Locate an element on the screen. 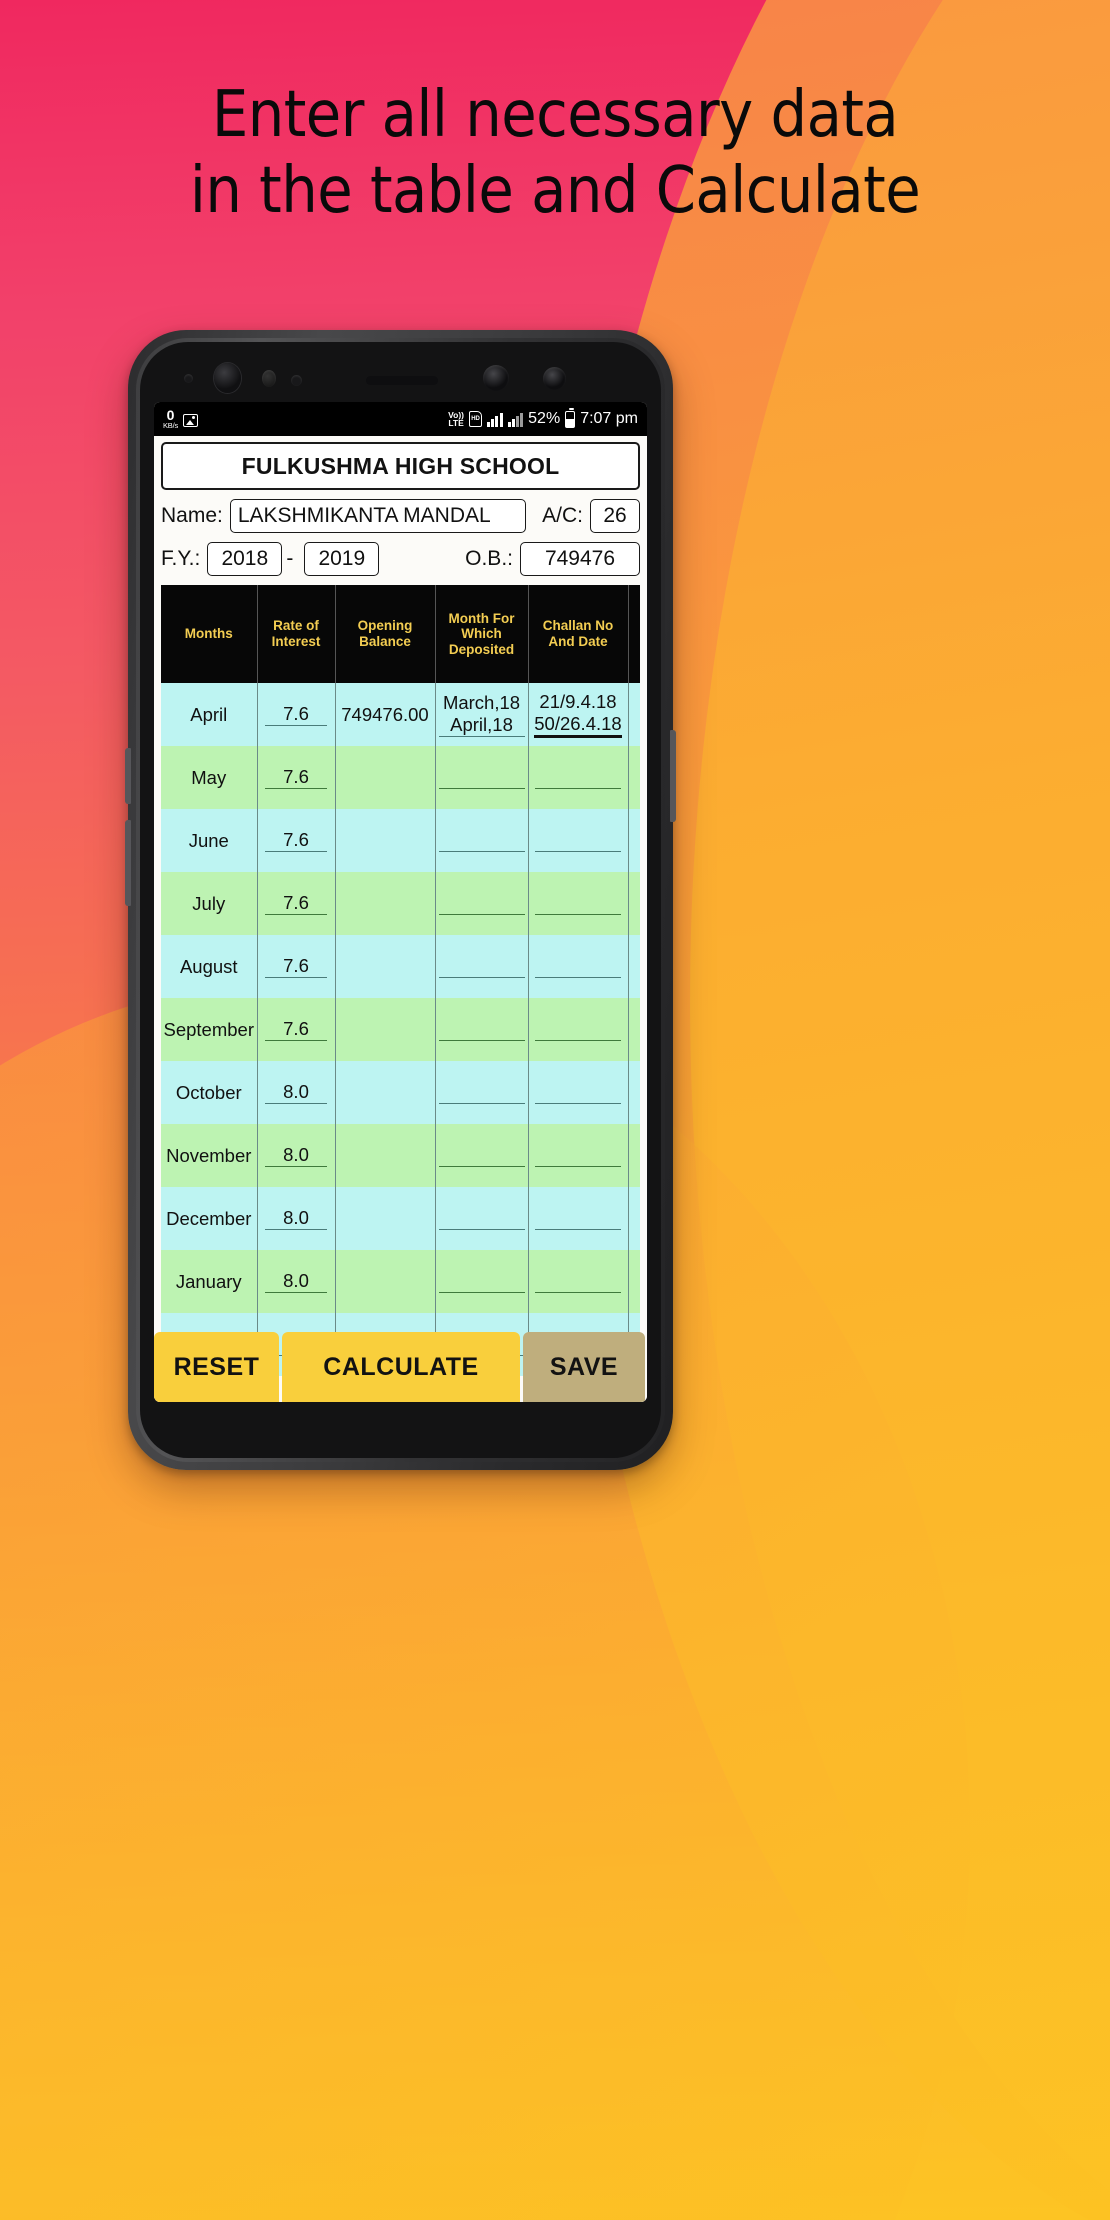  cell-month: September is located at coordinates (209, 1029).